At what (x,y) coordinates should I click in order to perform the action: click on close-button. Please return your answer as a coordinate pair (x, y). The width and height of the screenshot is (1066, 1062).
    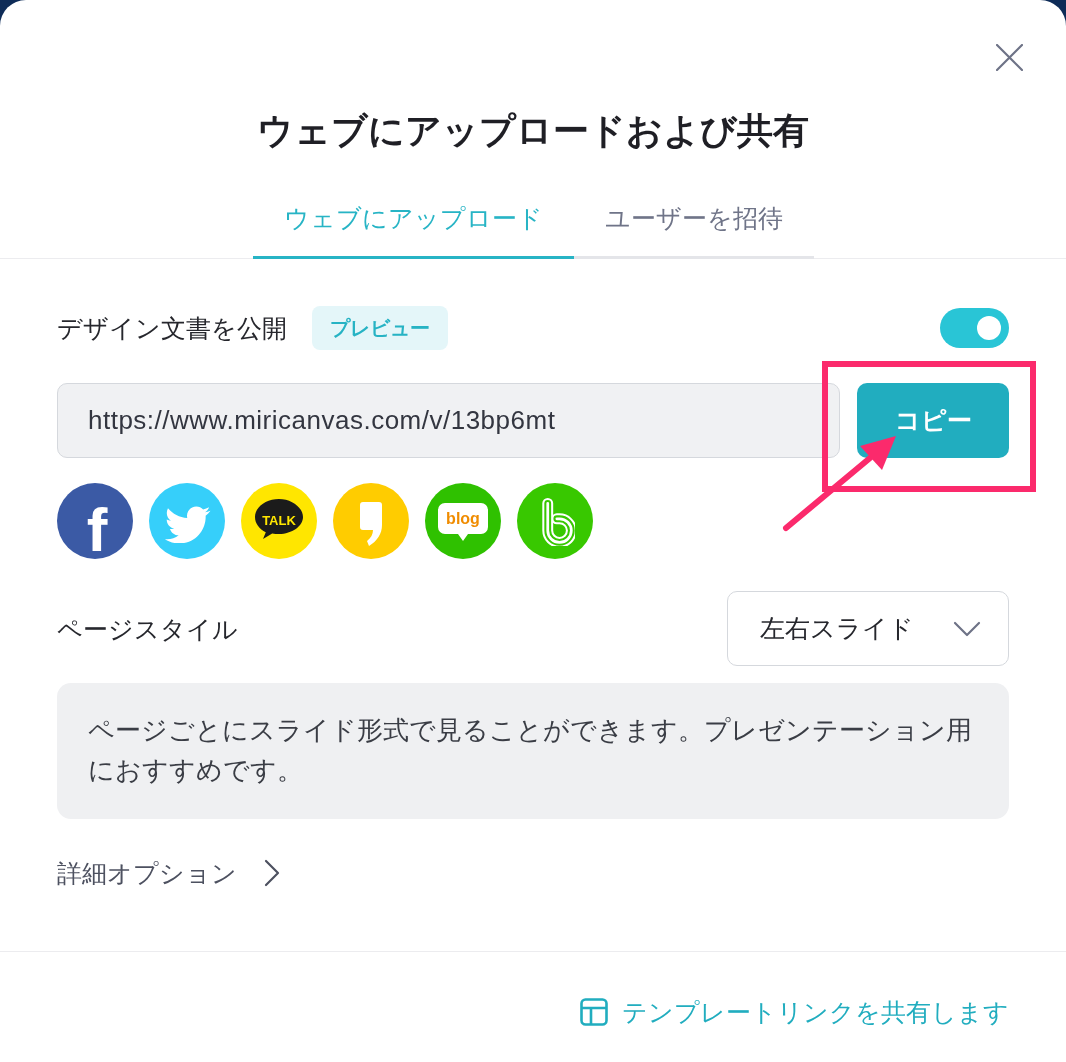
    Looking at the image, I should click on (1009, 57).